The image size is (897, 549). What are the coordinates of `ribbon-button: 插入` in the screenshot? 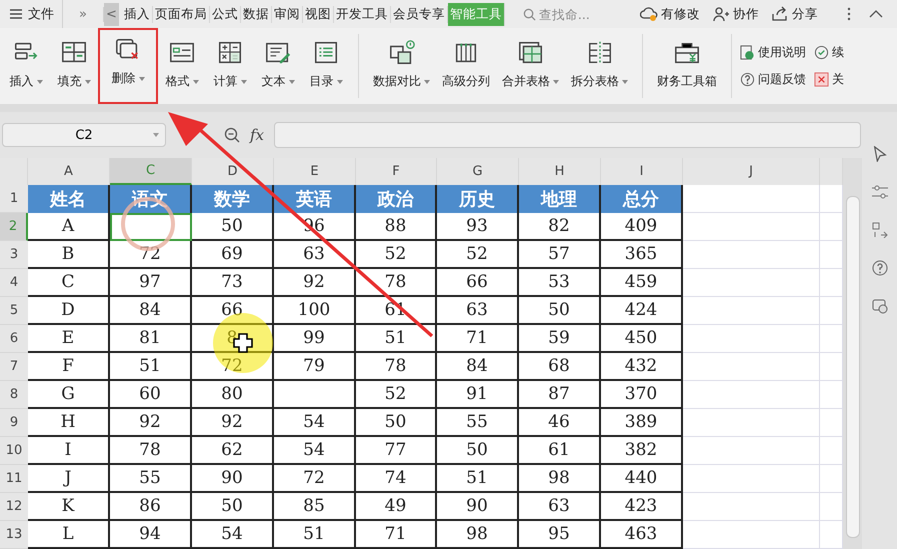 It's located at (26, 66).